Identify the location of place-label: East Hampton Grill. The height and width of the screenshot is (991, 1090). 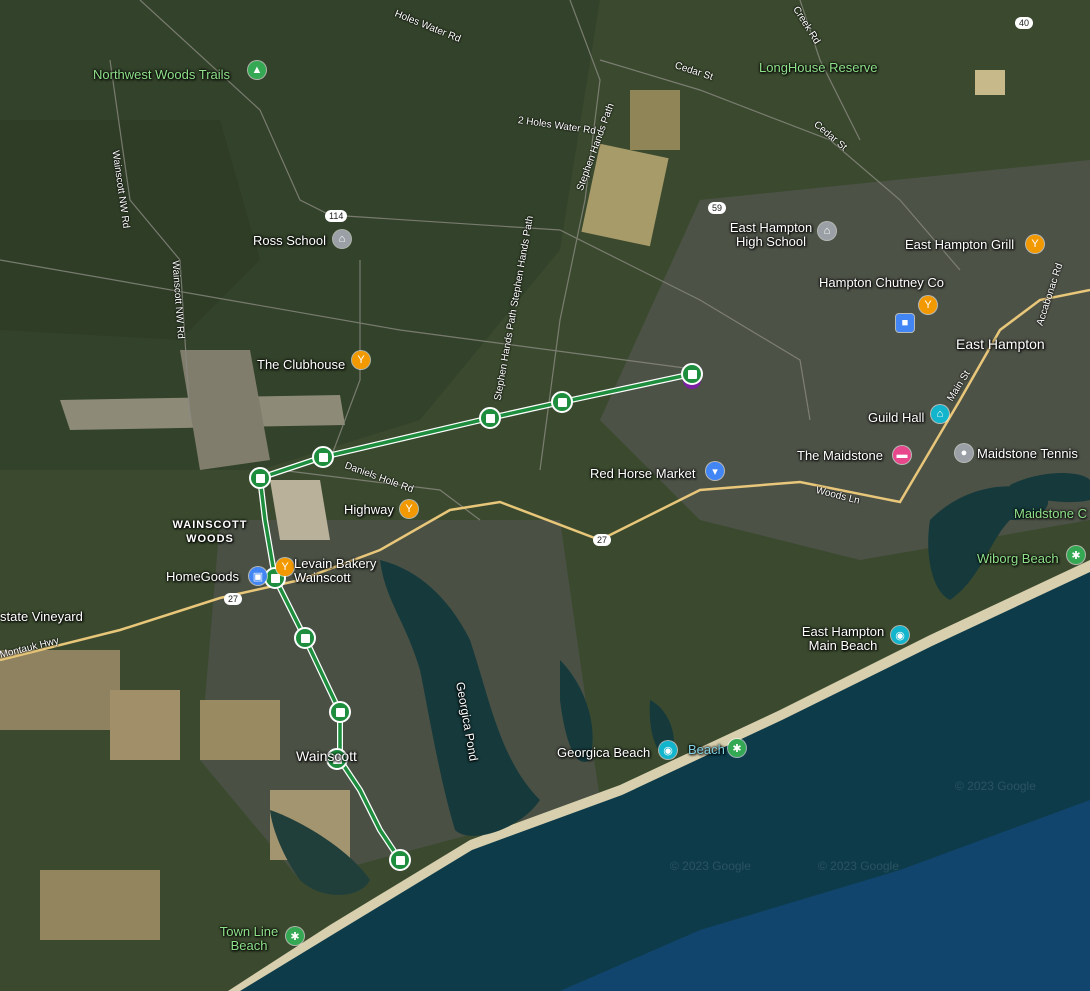
(959, 245).